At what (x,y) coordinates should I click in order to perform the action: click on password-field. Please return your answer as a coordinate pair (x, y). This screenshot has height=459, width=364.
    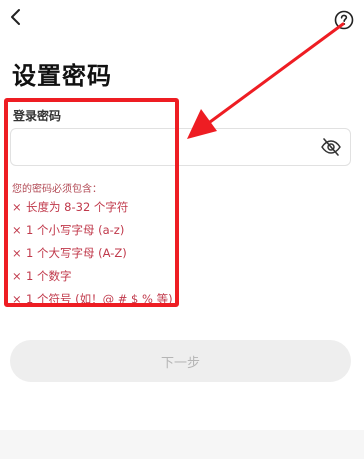
    Looking at the image, I should click on (180, 147).